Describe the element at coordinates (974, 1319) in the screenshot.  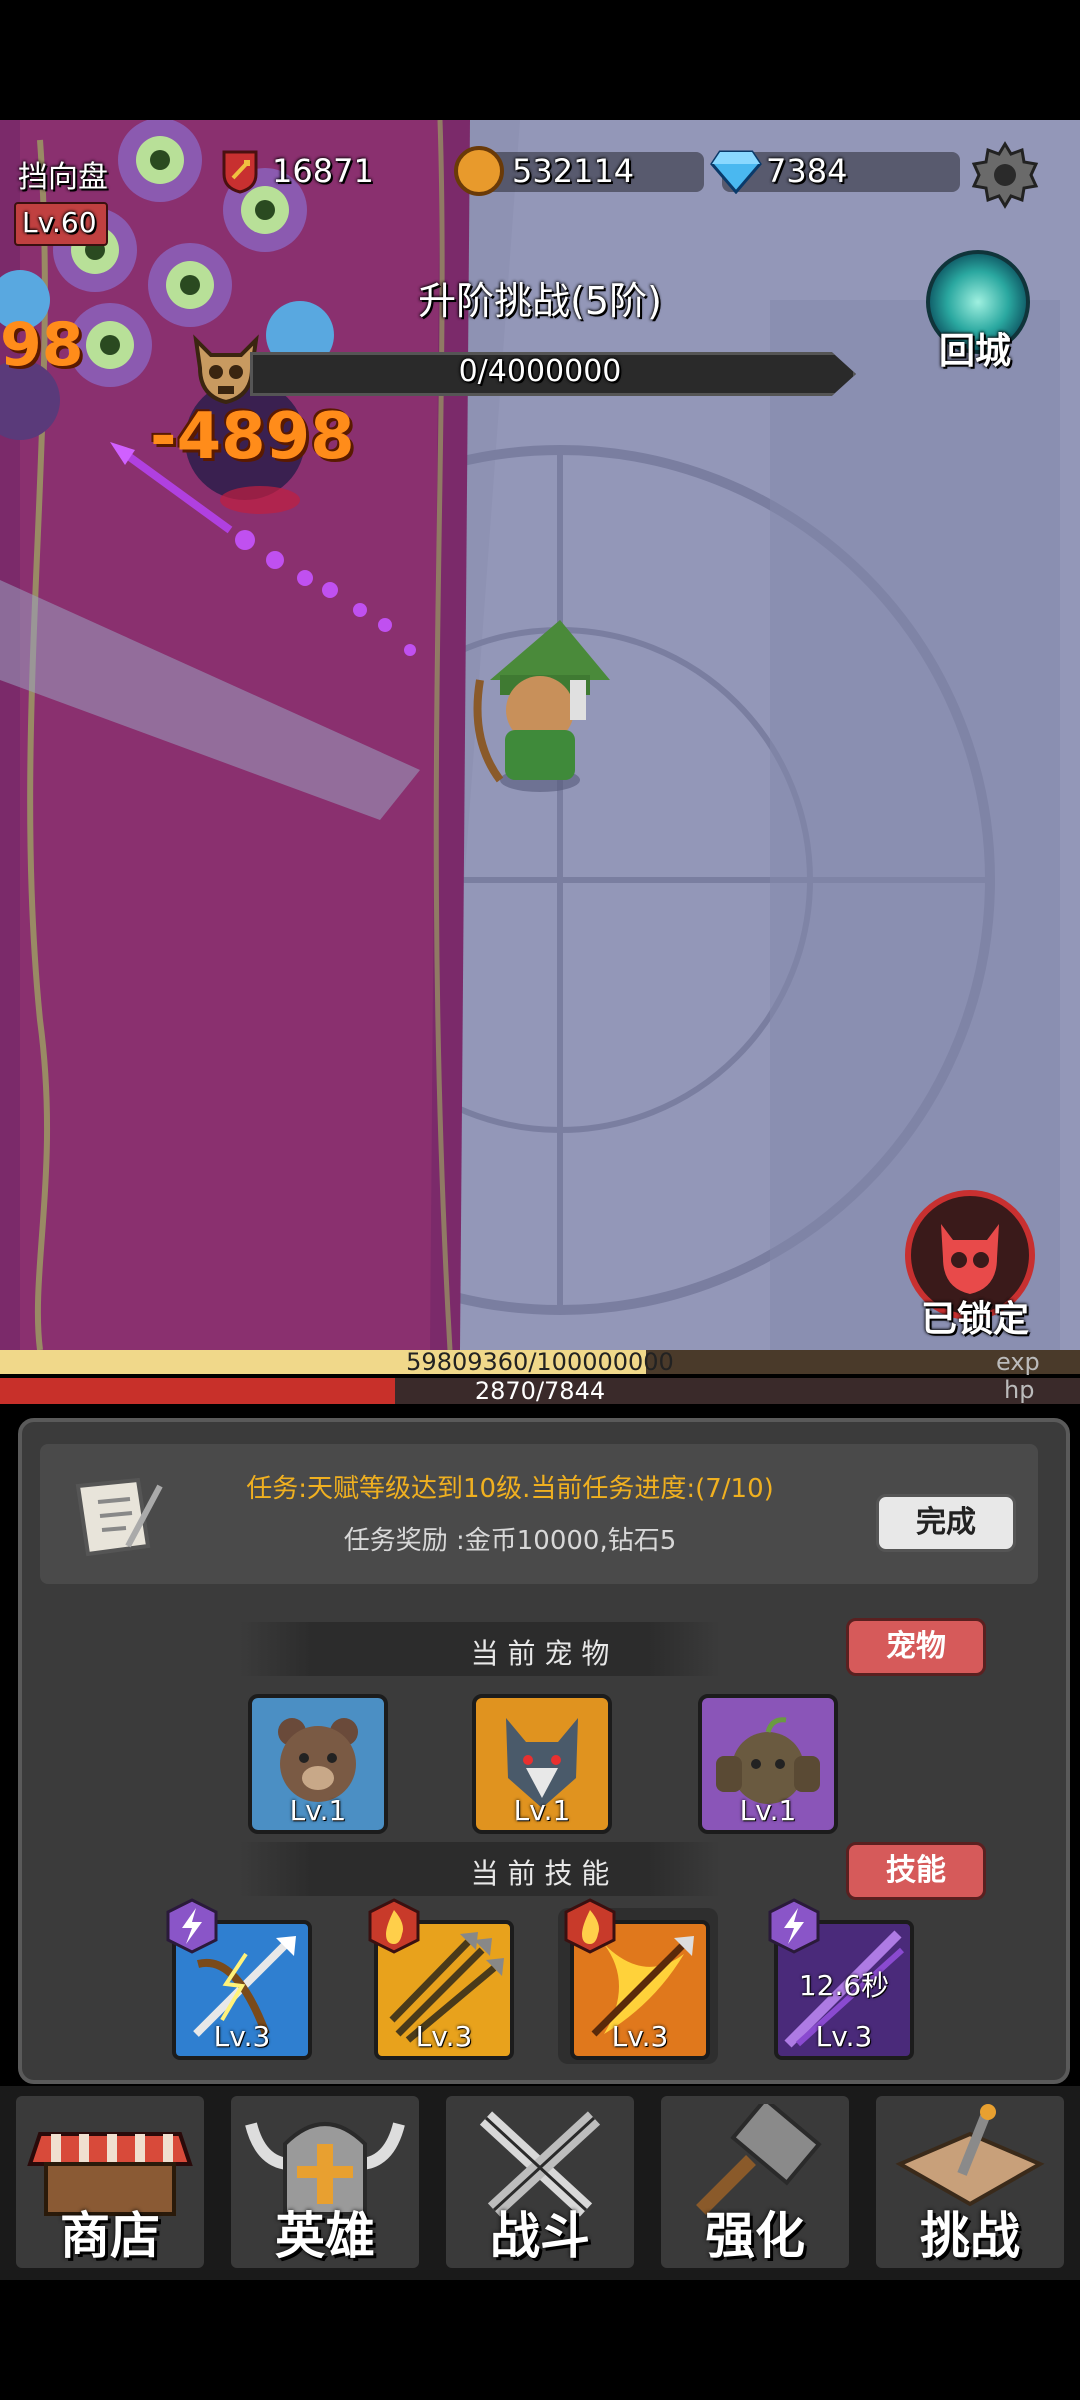
I see `locked-label: 已锁定` at that location.